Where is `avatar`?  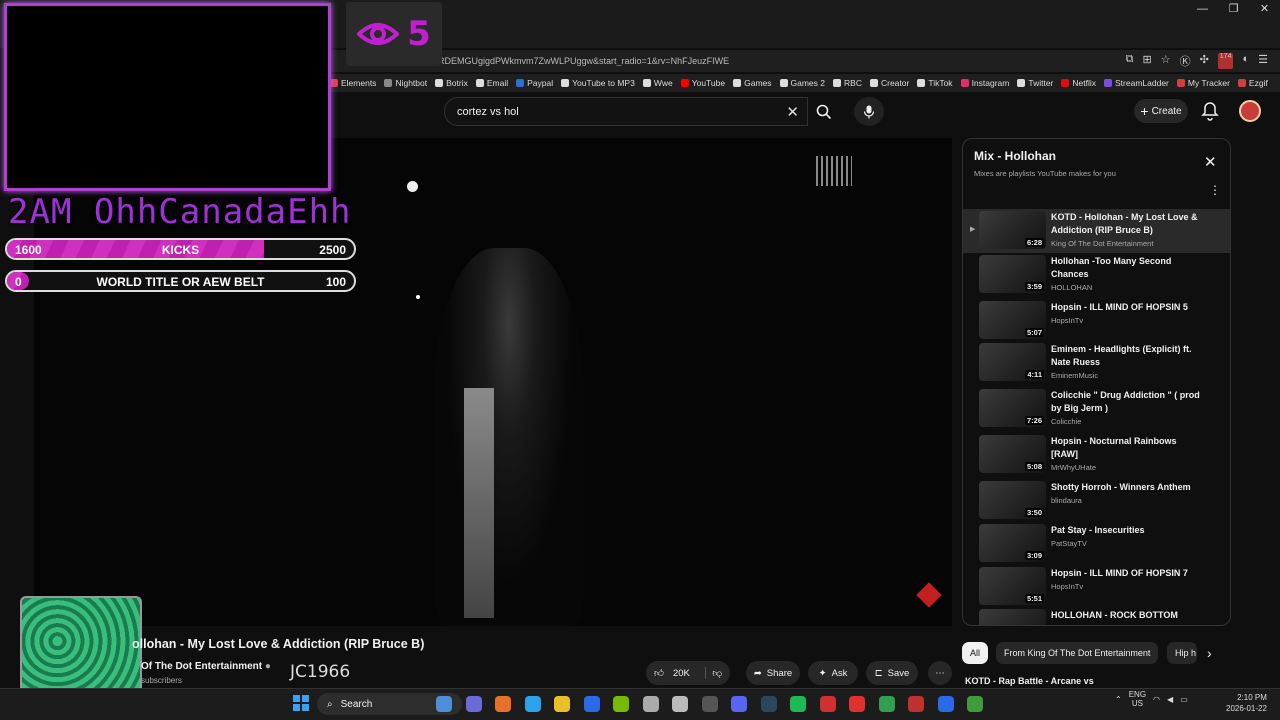
avatar is located at coordinates (1250, 111).